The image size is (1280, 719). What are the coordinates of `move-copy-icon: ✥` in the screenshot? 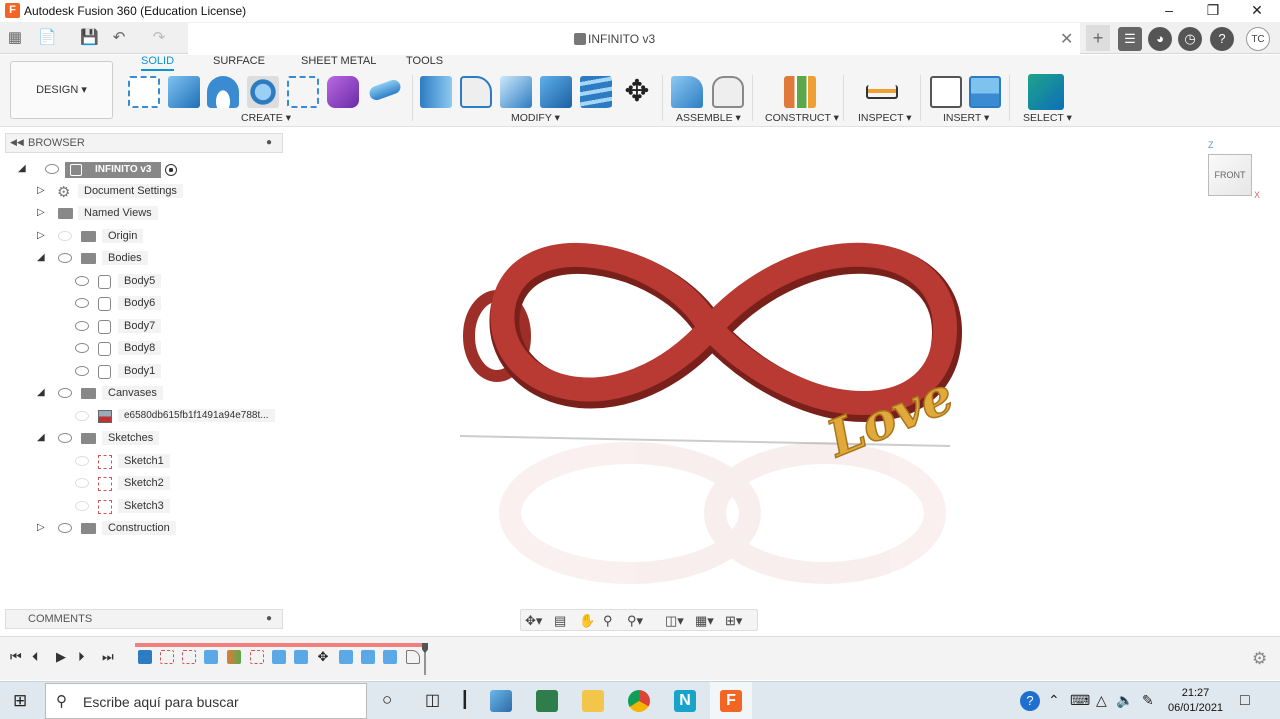 It's located at (637, 92).